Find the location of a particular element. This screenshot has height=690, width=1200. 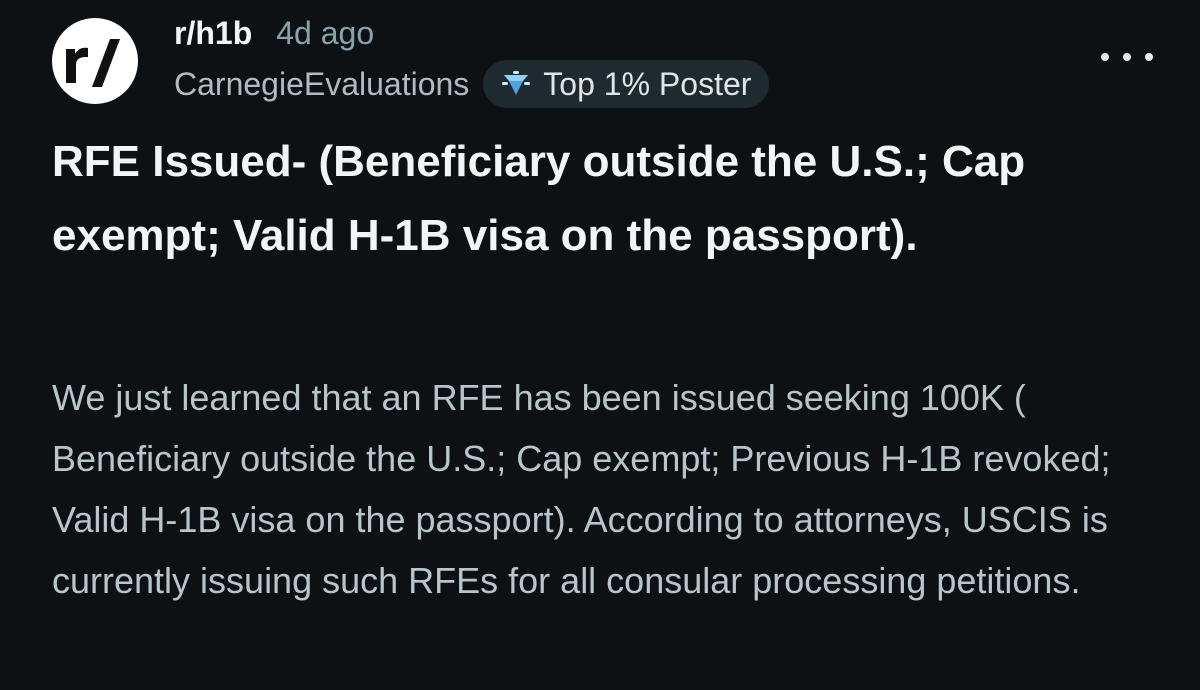

author-username: CarnegieEvaluations is located at coordinates (321, 84).